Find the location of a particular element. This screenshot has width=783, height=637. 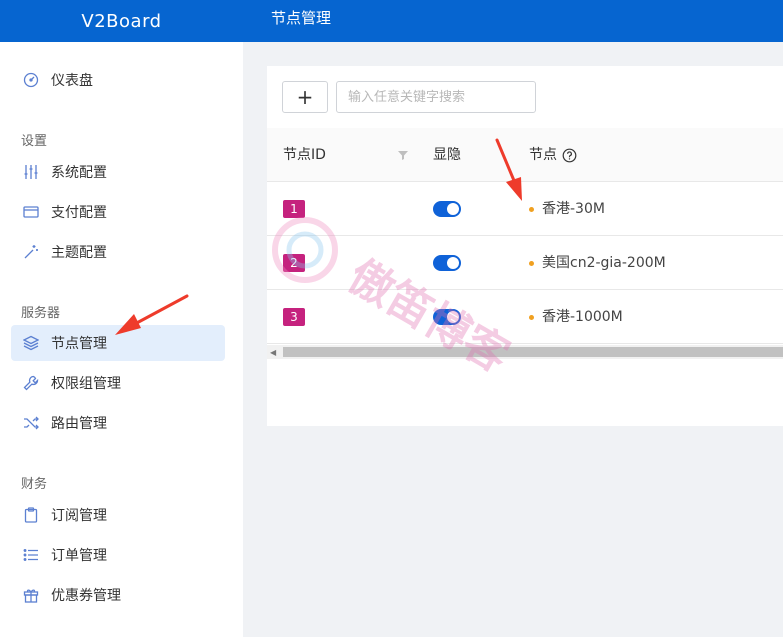

sidebar-item-route-management: 路由管理 is located at coordinates (118, 423).